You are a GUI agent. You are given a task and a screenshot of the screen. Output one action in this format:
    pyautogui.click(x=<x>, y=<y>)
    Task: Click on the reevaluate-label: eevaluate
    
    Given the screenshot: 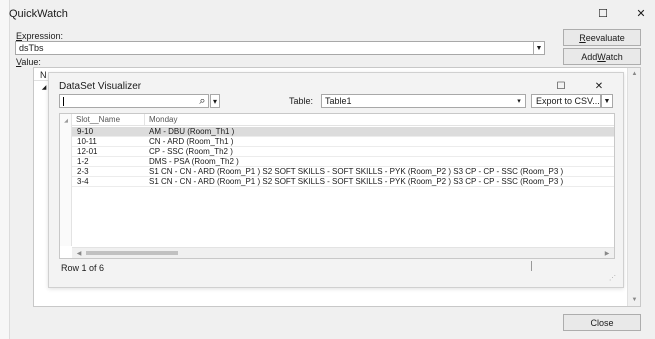 What is the action you would take?
    pyautogui.click(x=605, y=37)
    